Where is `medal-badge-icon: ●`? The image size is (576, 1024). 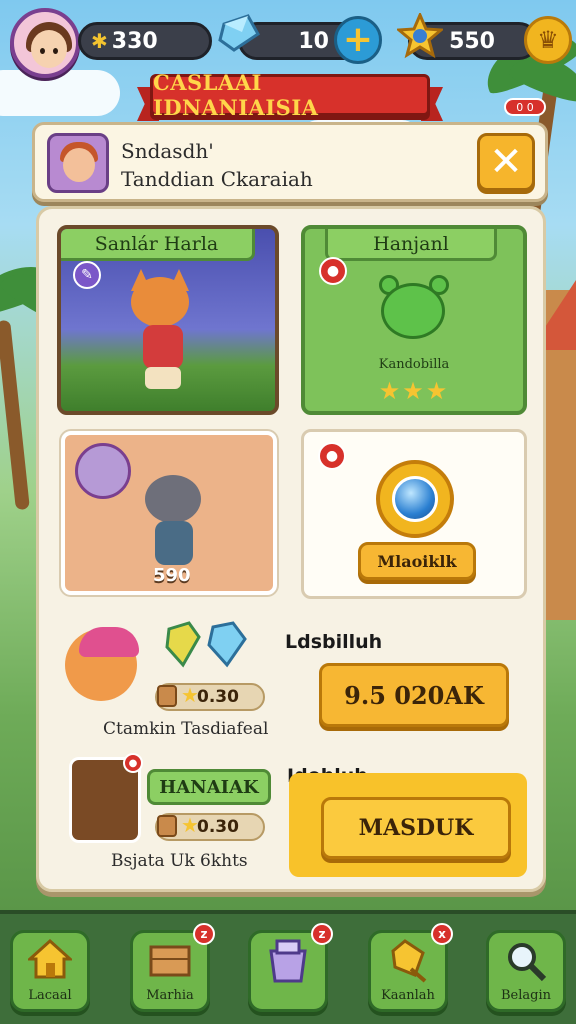
medal-badge-icon: ● is located at coordinates (332, 456).